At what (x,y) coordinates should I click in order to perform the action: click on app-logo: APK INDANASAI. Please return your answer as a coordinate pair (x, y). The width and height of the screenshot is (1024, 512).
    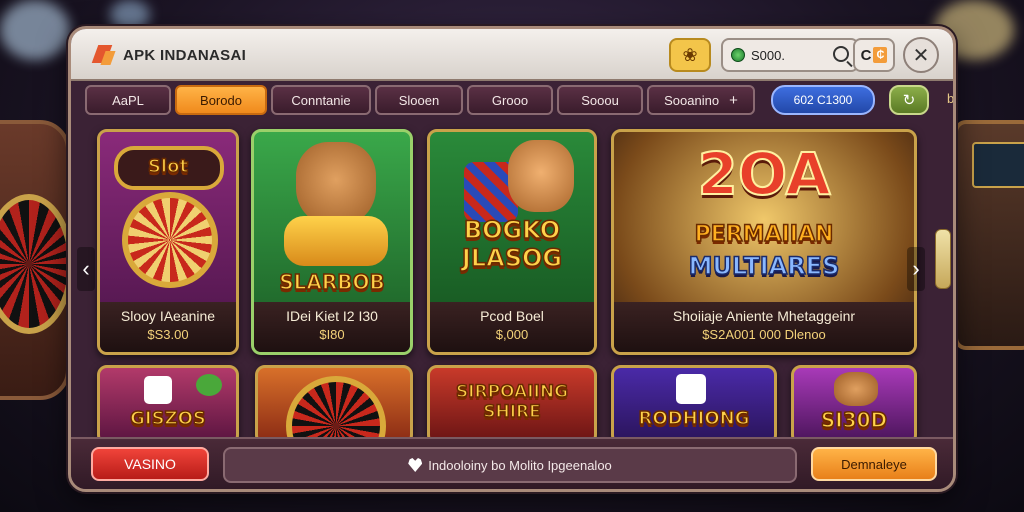
    Looking at the image, I should click on (169, 55).